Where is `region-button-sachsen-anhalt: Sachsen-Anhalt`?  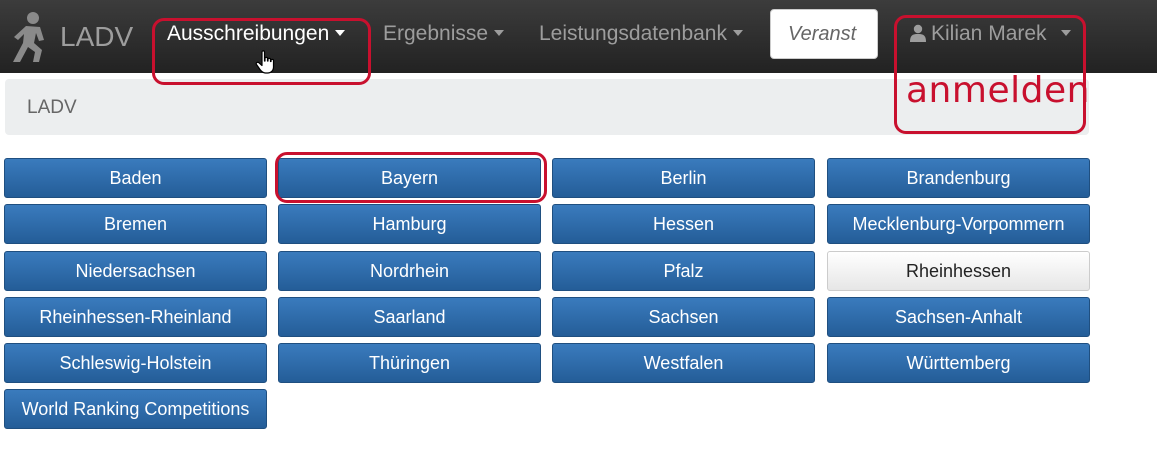 region-button-sachsen-anhalt: Sachsen-Anhalt is located at coordinates (958, 317).